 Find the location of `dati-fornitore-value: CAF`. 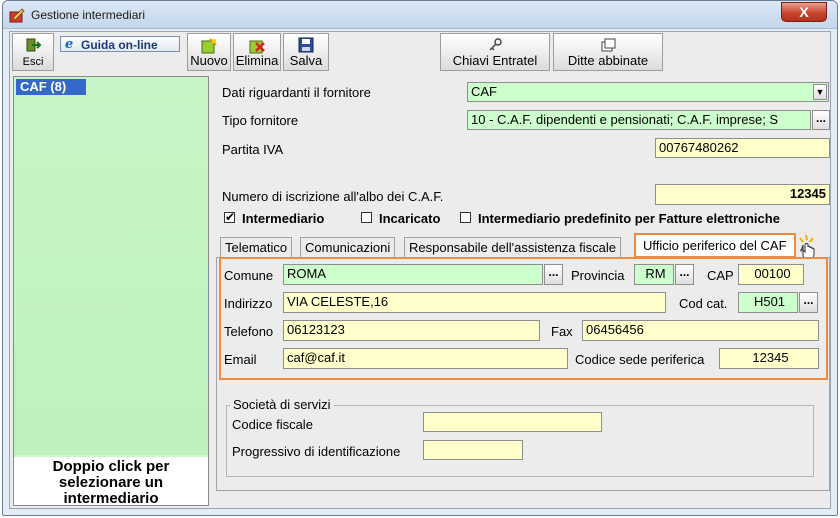

dati-fornitore-value: CAF is located at coordinates (484, 91).